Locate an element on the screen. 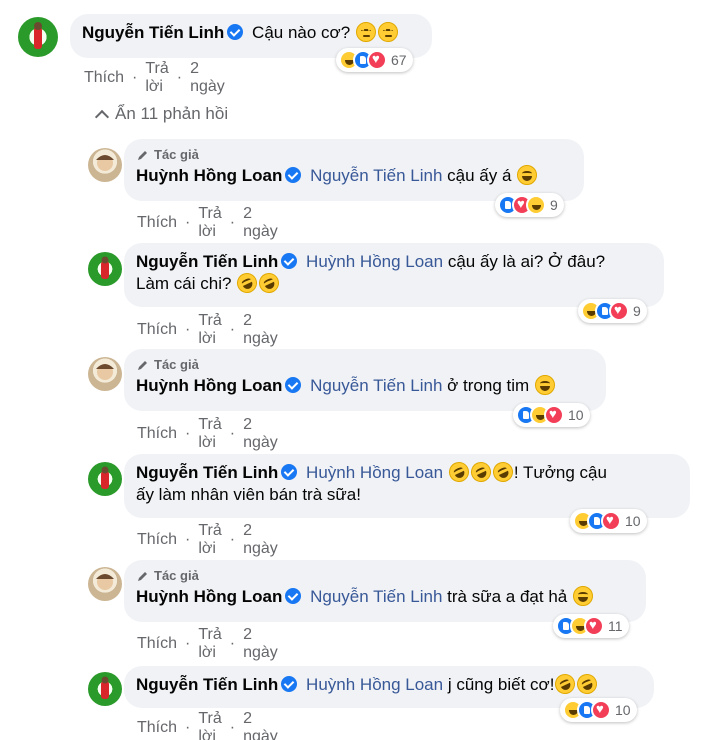  reaction-summary: 67 is located at coordinates (374, 60).